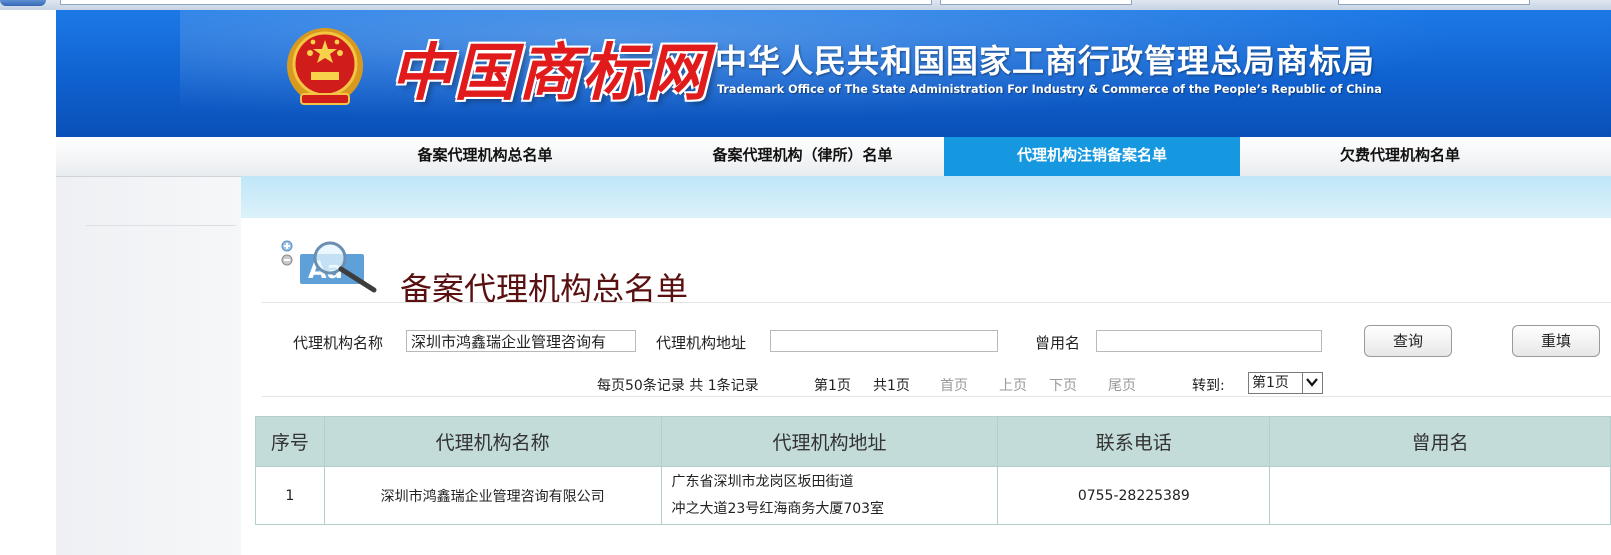 The width and height of the screenshot is (1611, 555). Describe the element at coordinates (23, 3) in the screenshot. I see `browser-button` at that location.